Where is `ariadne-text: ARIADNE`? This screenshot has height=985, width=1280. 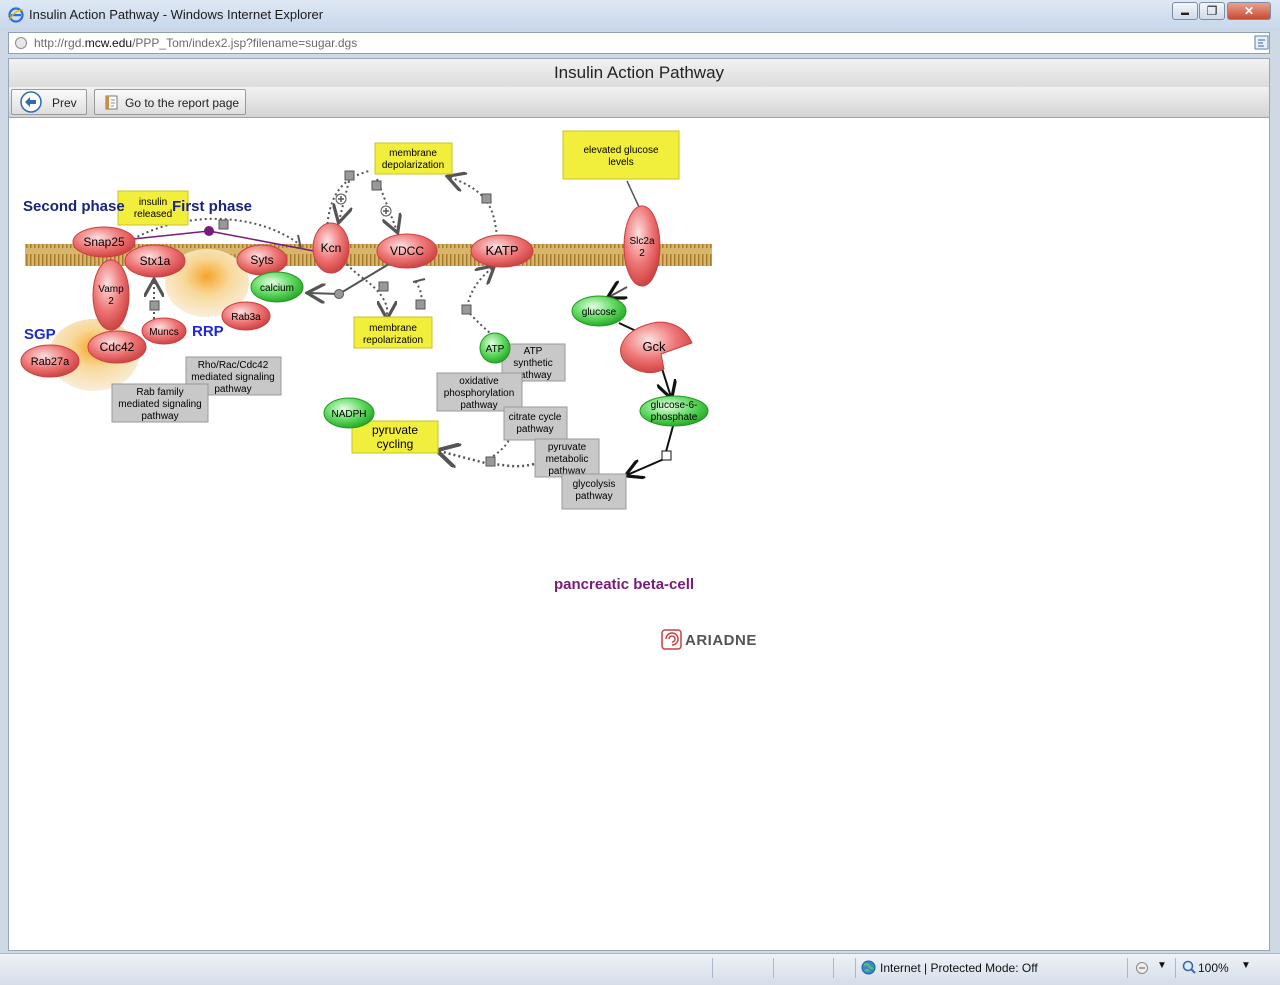
ariadne-text: ARIADNE is located at coordinates (721, 640).